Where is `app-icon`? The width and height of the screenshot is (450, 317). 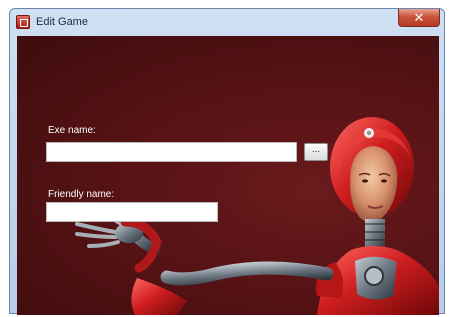
app-icon is located at coordinates (23, 22).